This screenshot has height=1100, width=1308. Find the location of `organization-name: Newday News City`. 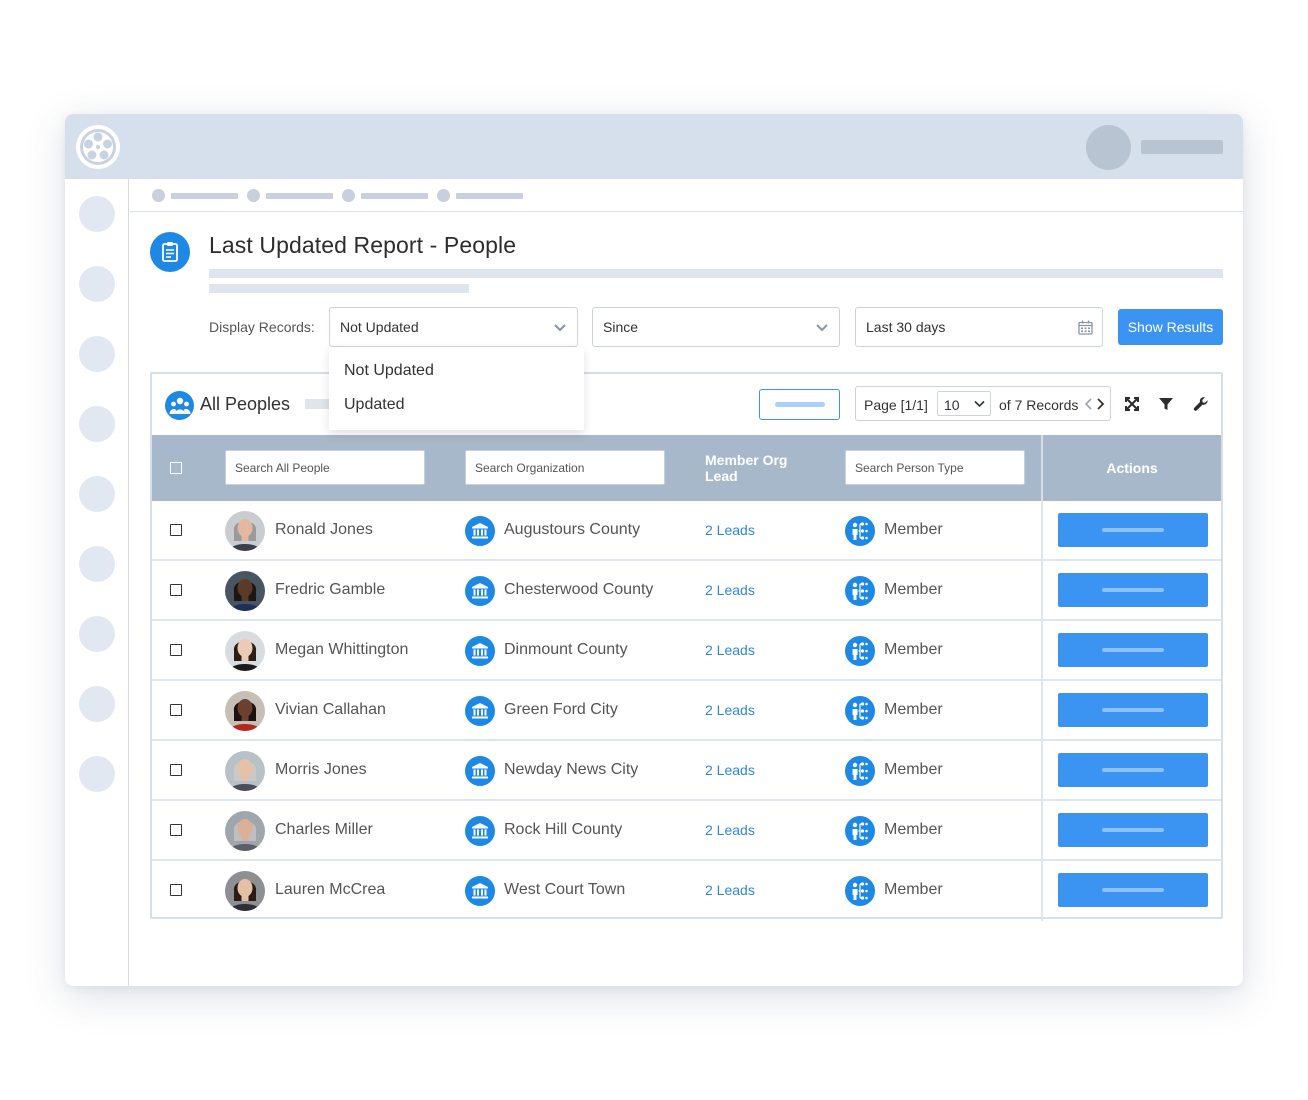

organization-name: Newday News City is located at coordinates (571, 770).